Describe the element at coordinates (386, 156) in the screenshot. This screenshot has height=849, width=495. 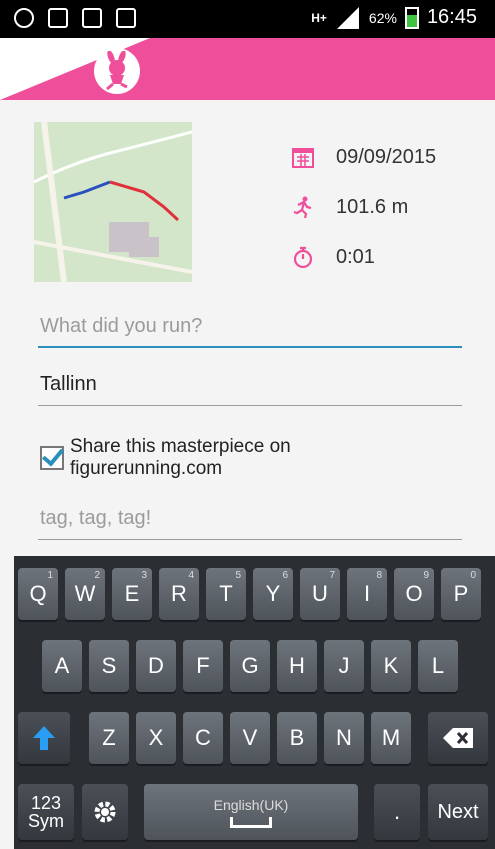
I see `date-value: 09/09/2015` at that location.